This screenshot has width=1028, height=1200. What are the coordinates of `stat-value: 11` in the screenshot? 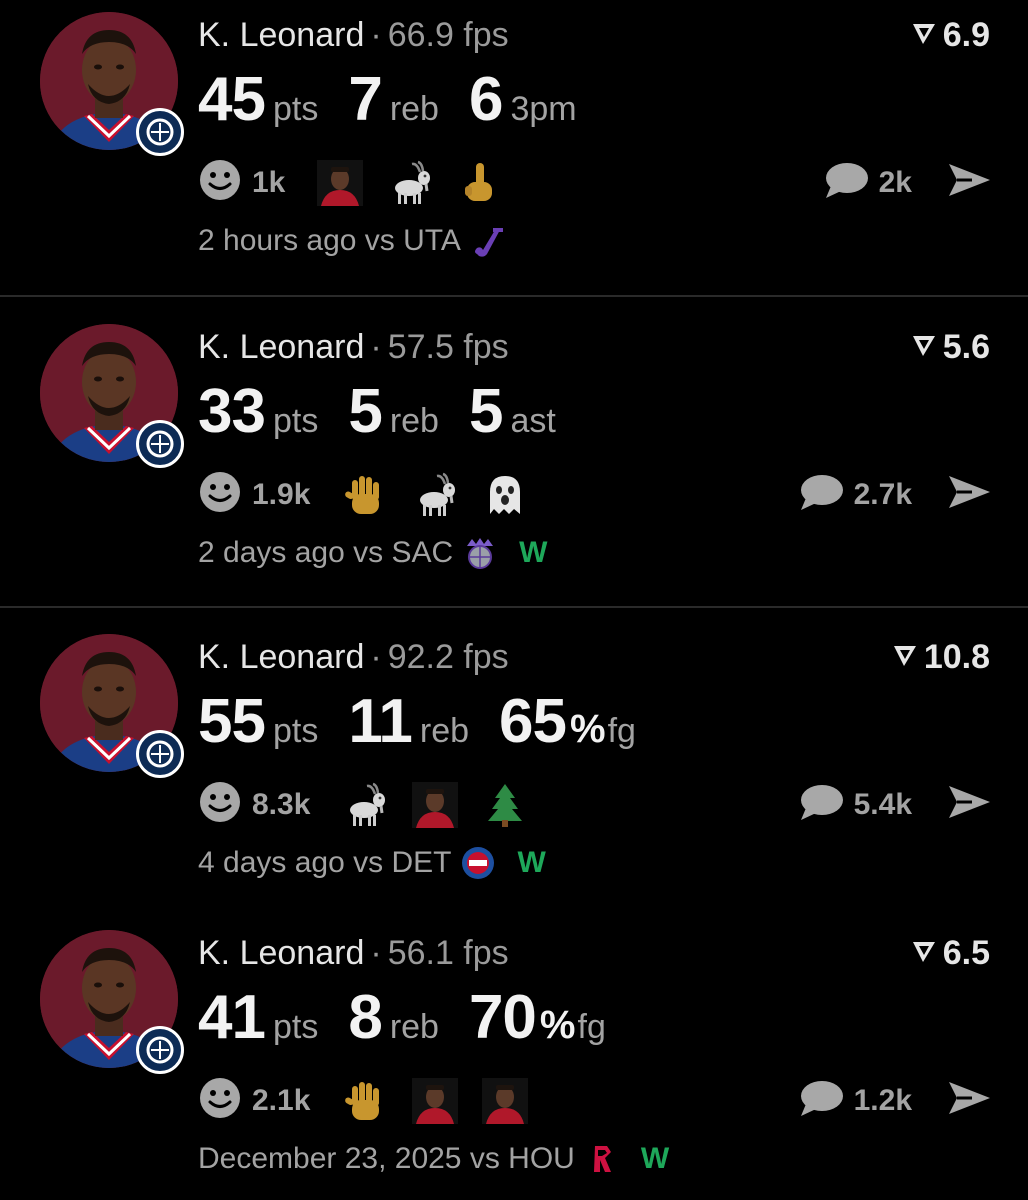 It's located at (380, 721).